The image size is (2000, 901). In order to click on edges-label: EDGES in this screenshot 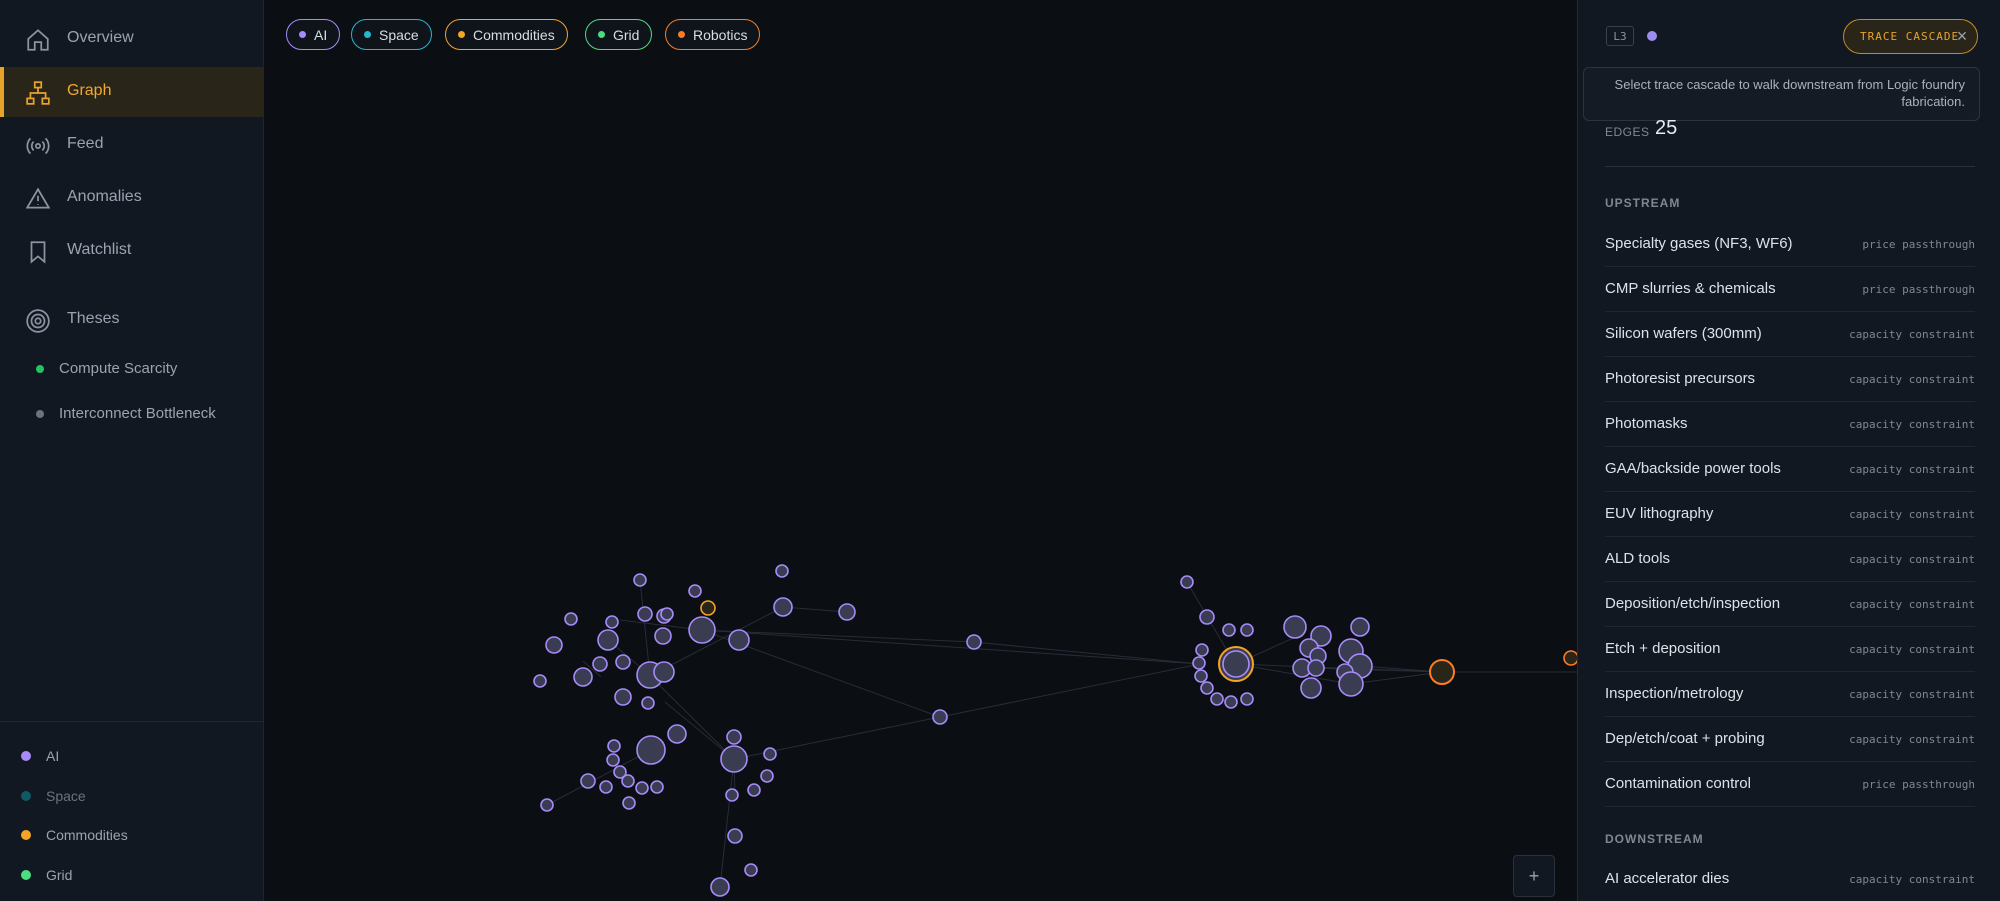, I will do `click(1627, 132)`.